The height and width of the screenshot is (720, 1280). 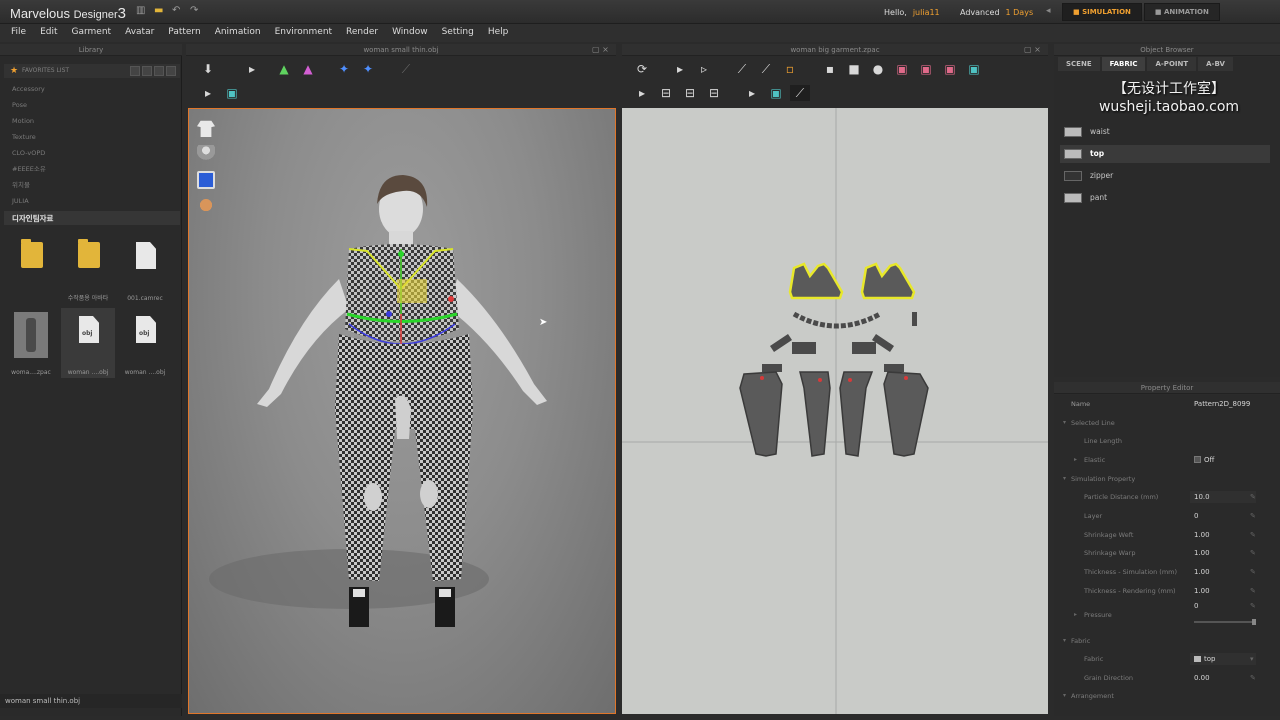 What do you see at coordinates (362, 33) in the screenshot?
I see `menu-render: Render` at bounding box center [362, 33].